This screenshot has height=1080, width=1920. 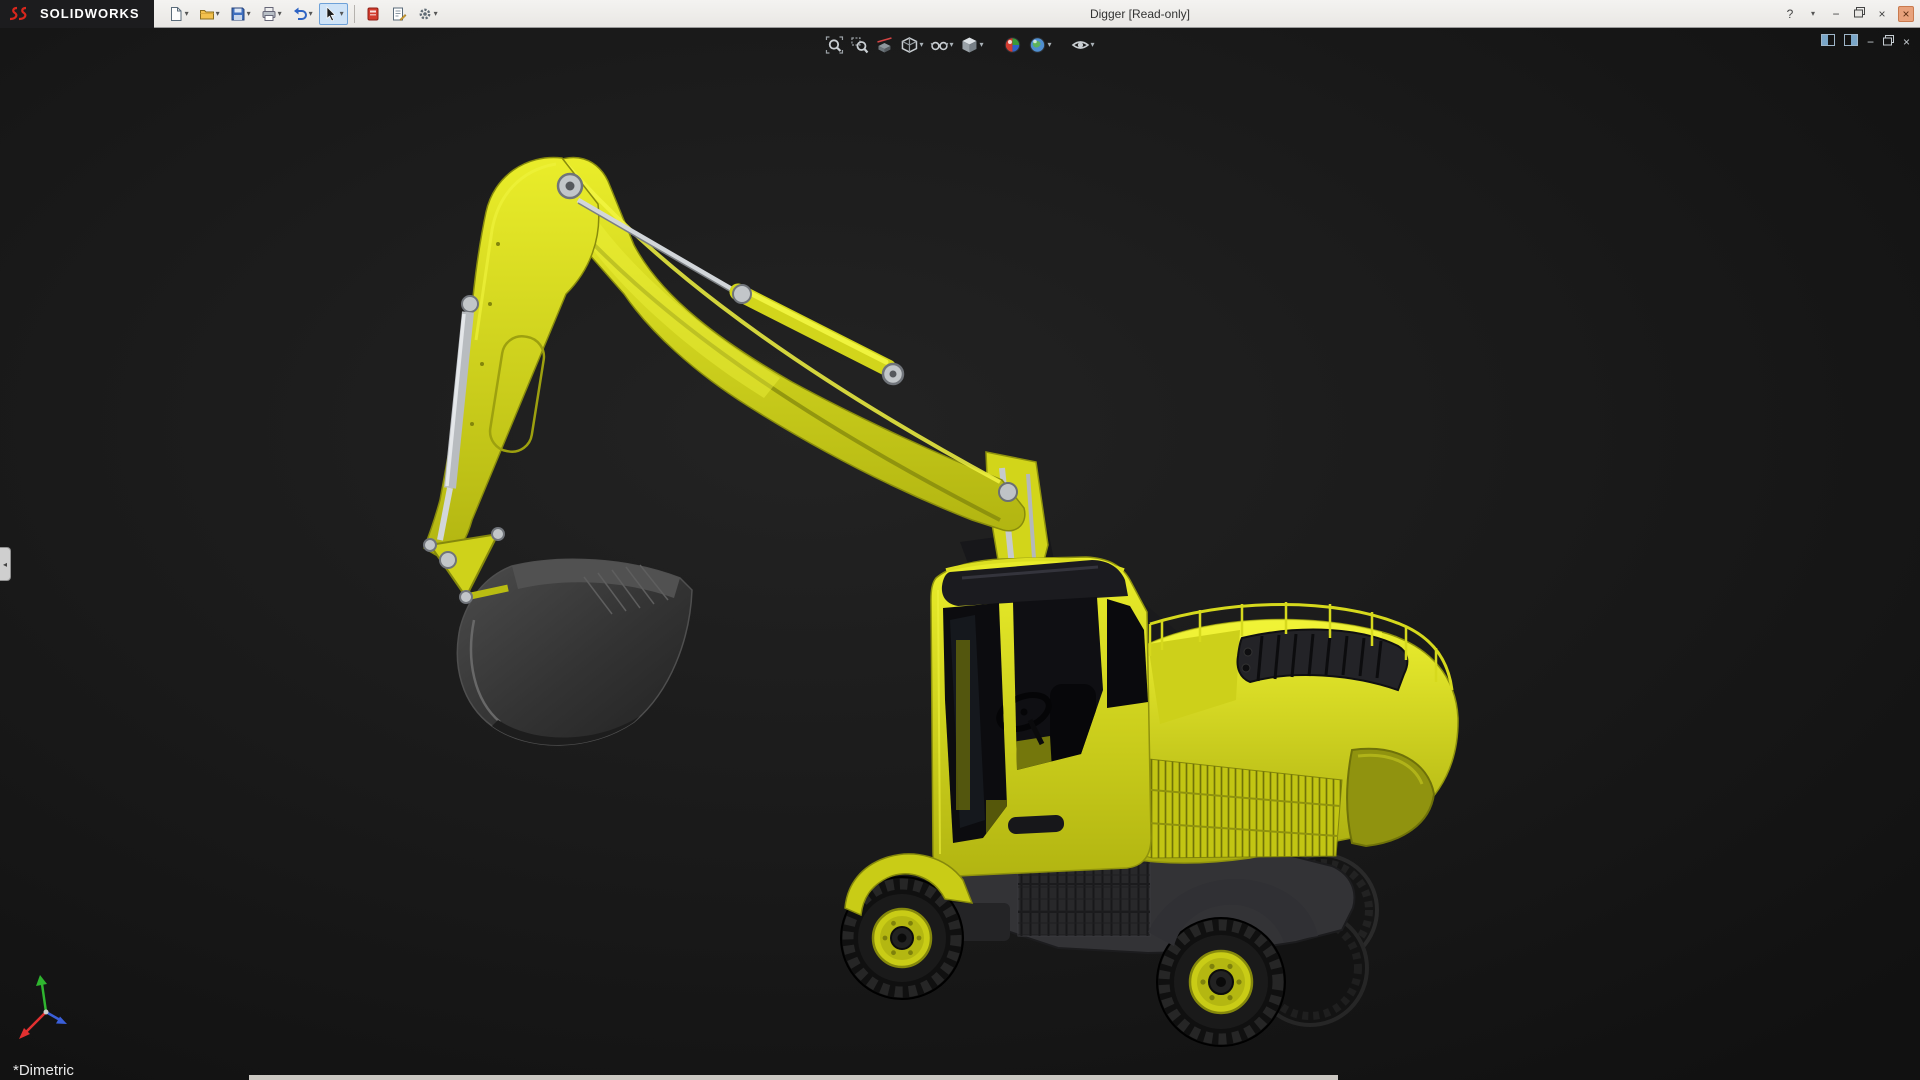 I want to click on save-button: ▾, so click(x=240, y=14).